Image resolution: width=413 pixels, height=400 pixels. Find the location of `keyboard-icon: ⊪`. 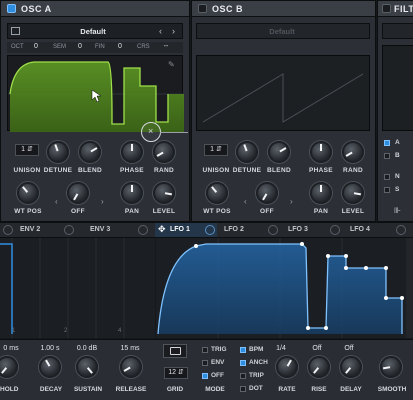

keyboard-icon: ⊪ is located at coordinates (397, 210).